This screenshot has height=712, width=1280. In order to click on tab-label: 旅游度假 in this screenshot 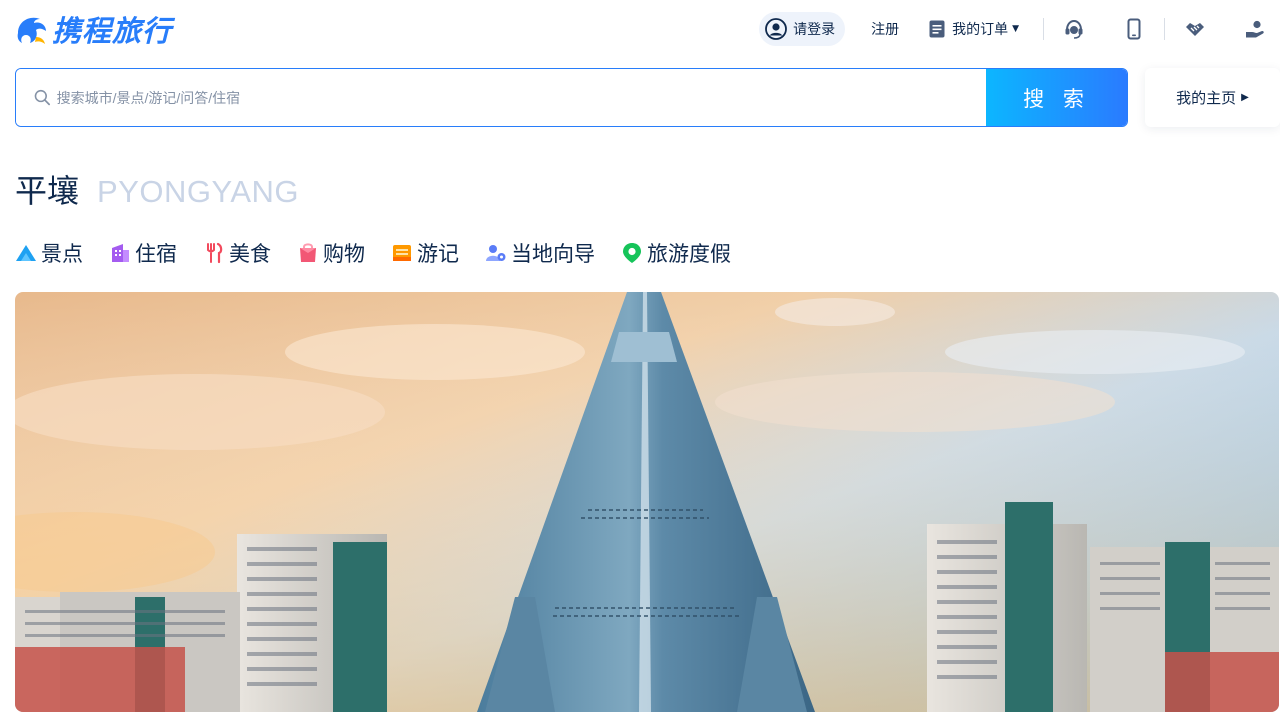, I will do `click(689, 254)`.